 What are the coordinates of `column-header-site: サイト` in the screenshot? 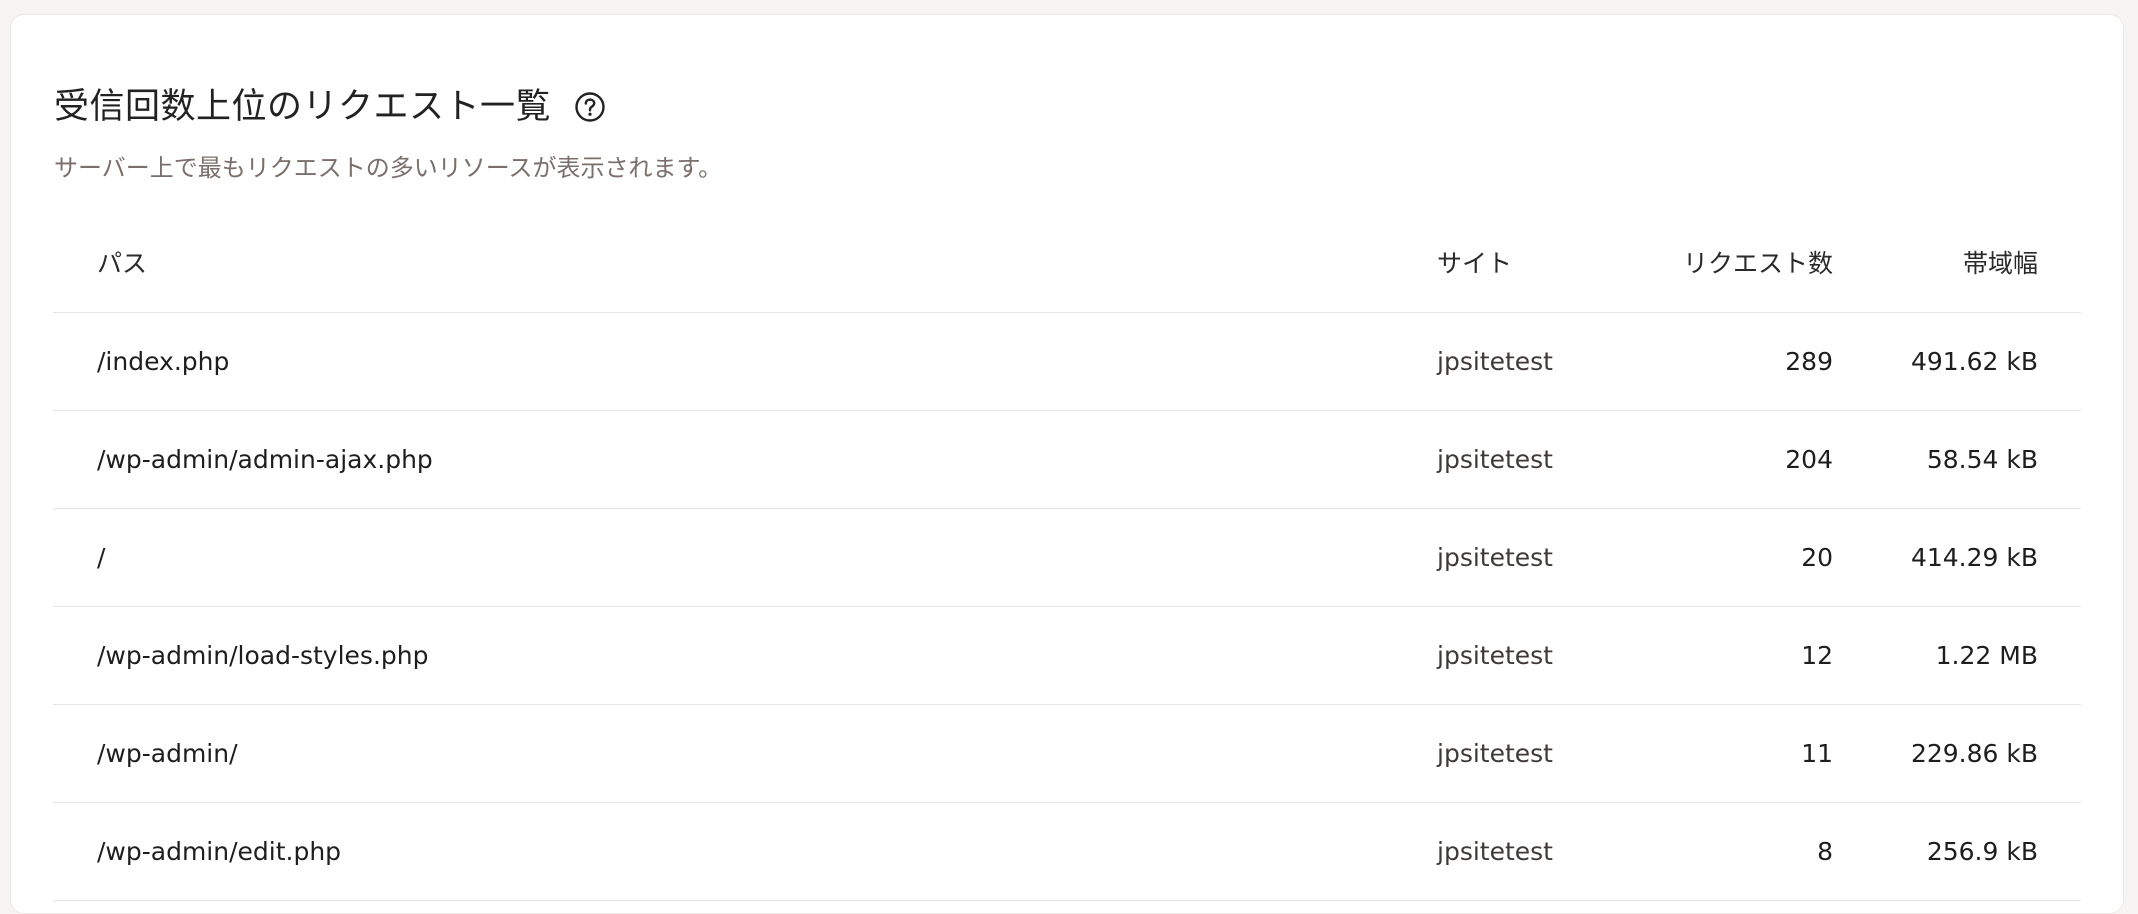 It's located at (1474, 264).